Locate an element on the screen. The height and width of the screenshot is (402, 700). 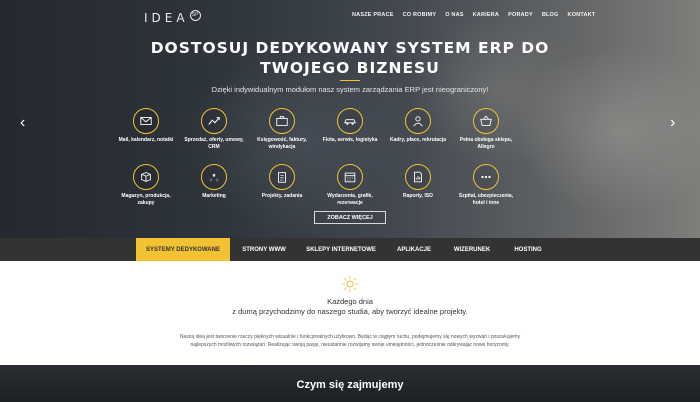
feature-label: Sprzedaż, oferty, umowy, CRM is located at coordinates (214, 143).